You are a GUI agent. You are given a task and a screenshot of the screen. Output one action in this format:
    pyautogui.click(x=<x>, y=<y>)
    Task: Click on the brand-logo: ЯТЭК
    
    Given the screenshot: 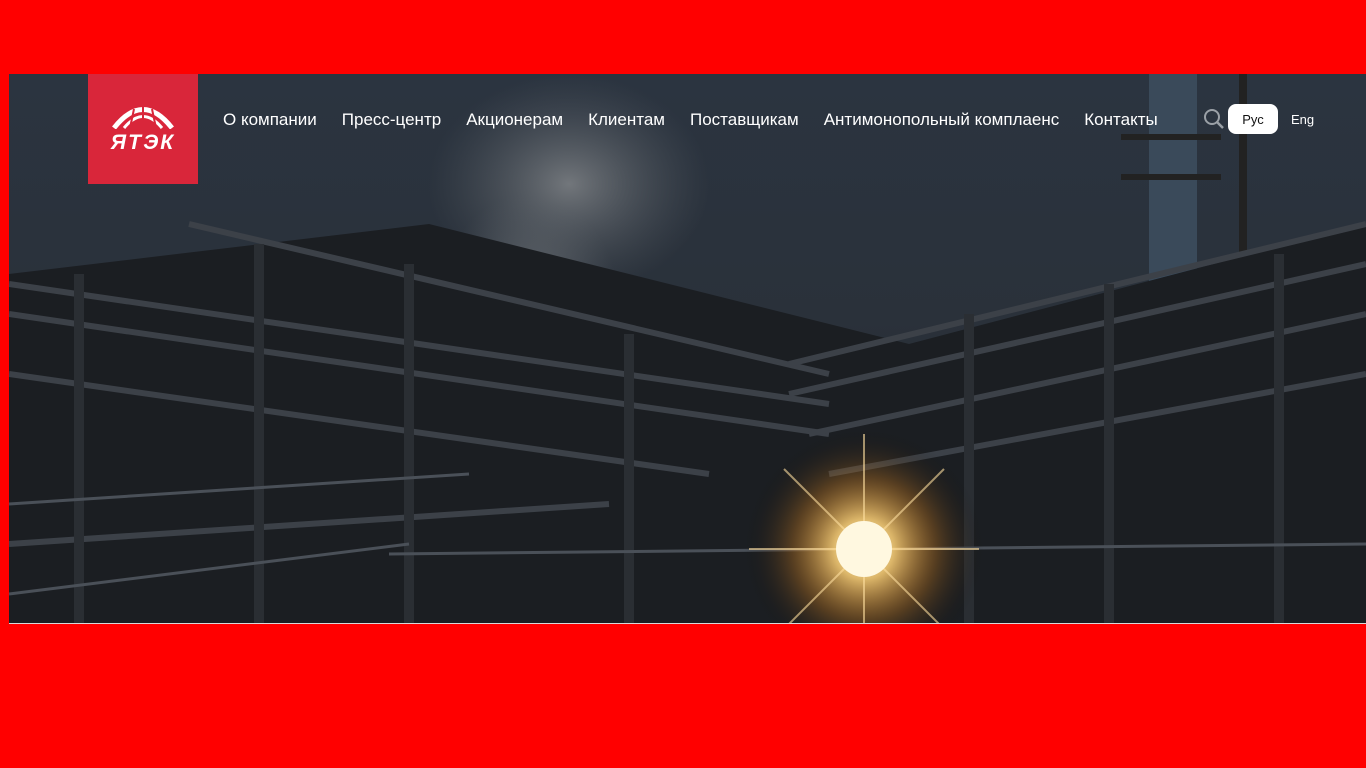 What is the action you would take?
    pyautogui.click(x=143, y=129)
    